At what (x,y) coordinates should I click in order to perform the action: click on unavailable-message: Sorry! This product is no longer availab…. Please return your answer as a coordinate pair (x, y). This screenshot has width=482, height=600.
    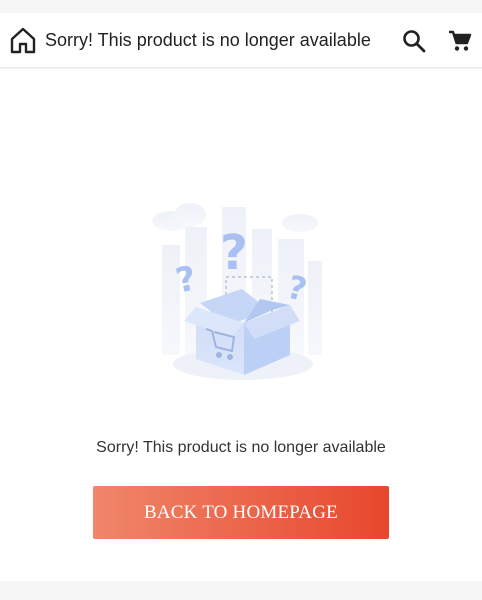
    Looking at the image, I should click on (241, 447).